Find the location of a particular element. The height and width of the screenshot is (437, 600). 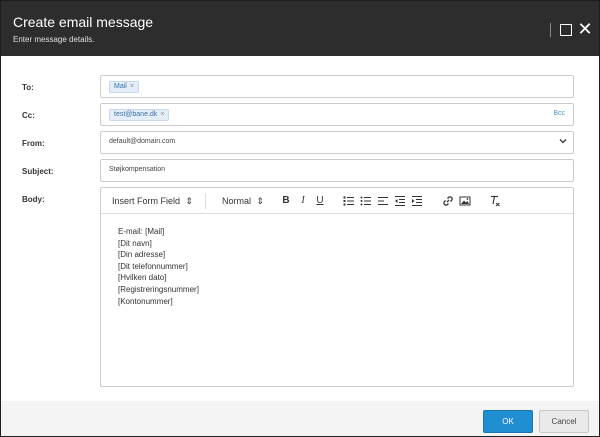

subject-value: Støjkompensation is located at coordinates (137, 169).